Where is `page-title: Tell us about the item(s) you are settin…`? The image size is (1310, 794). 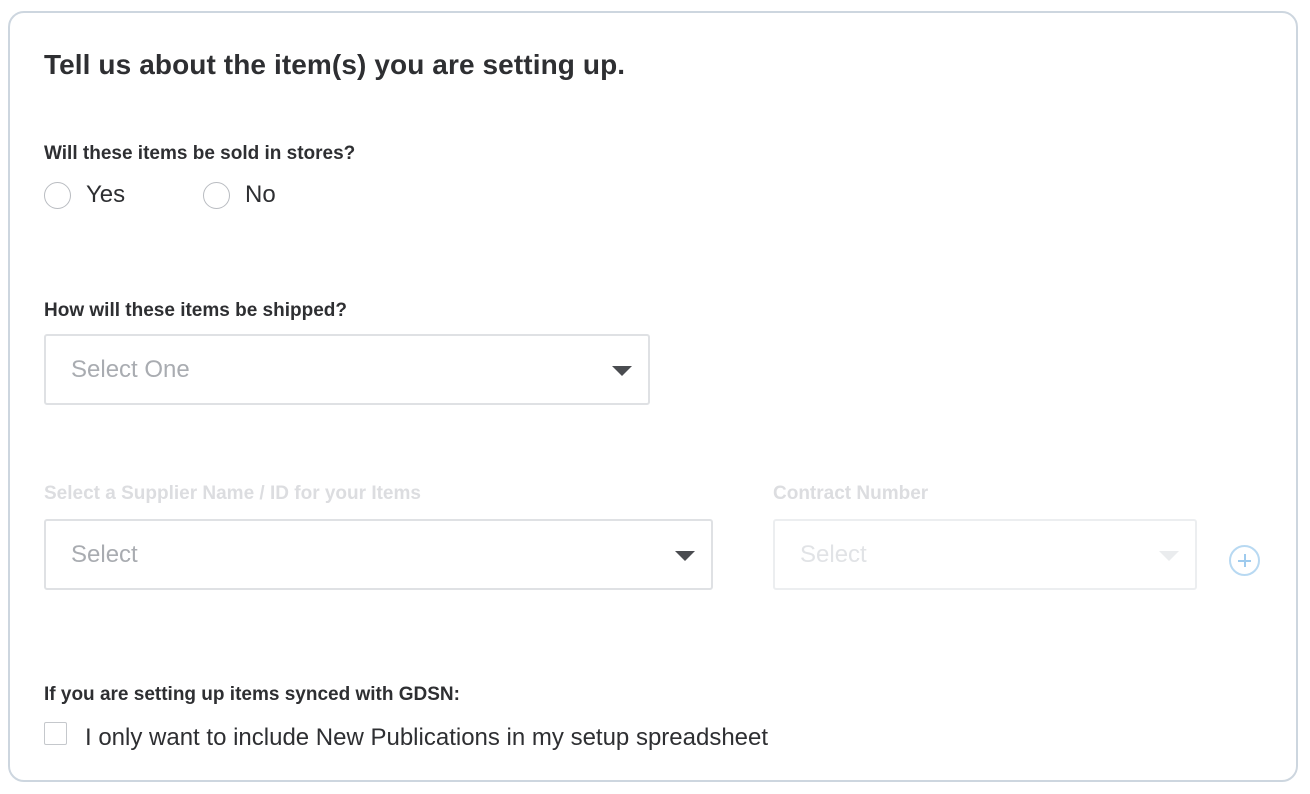
page-title: Tell us about the item(s) you are settin… is located at coordinates (335, 64).